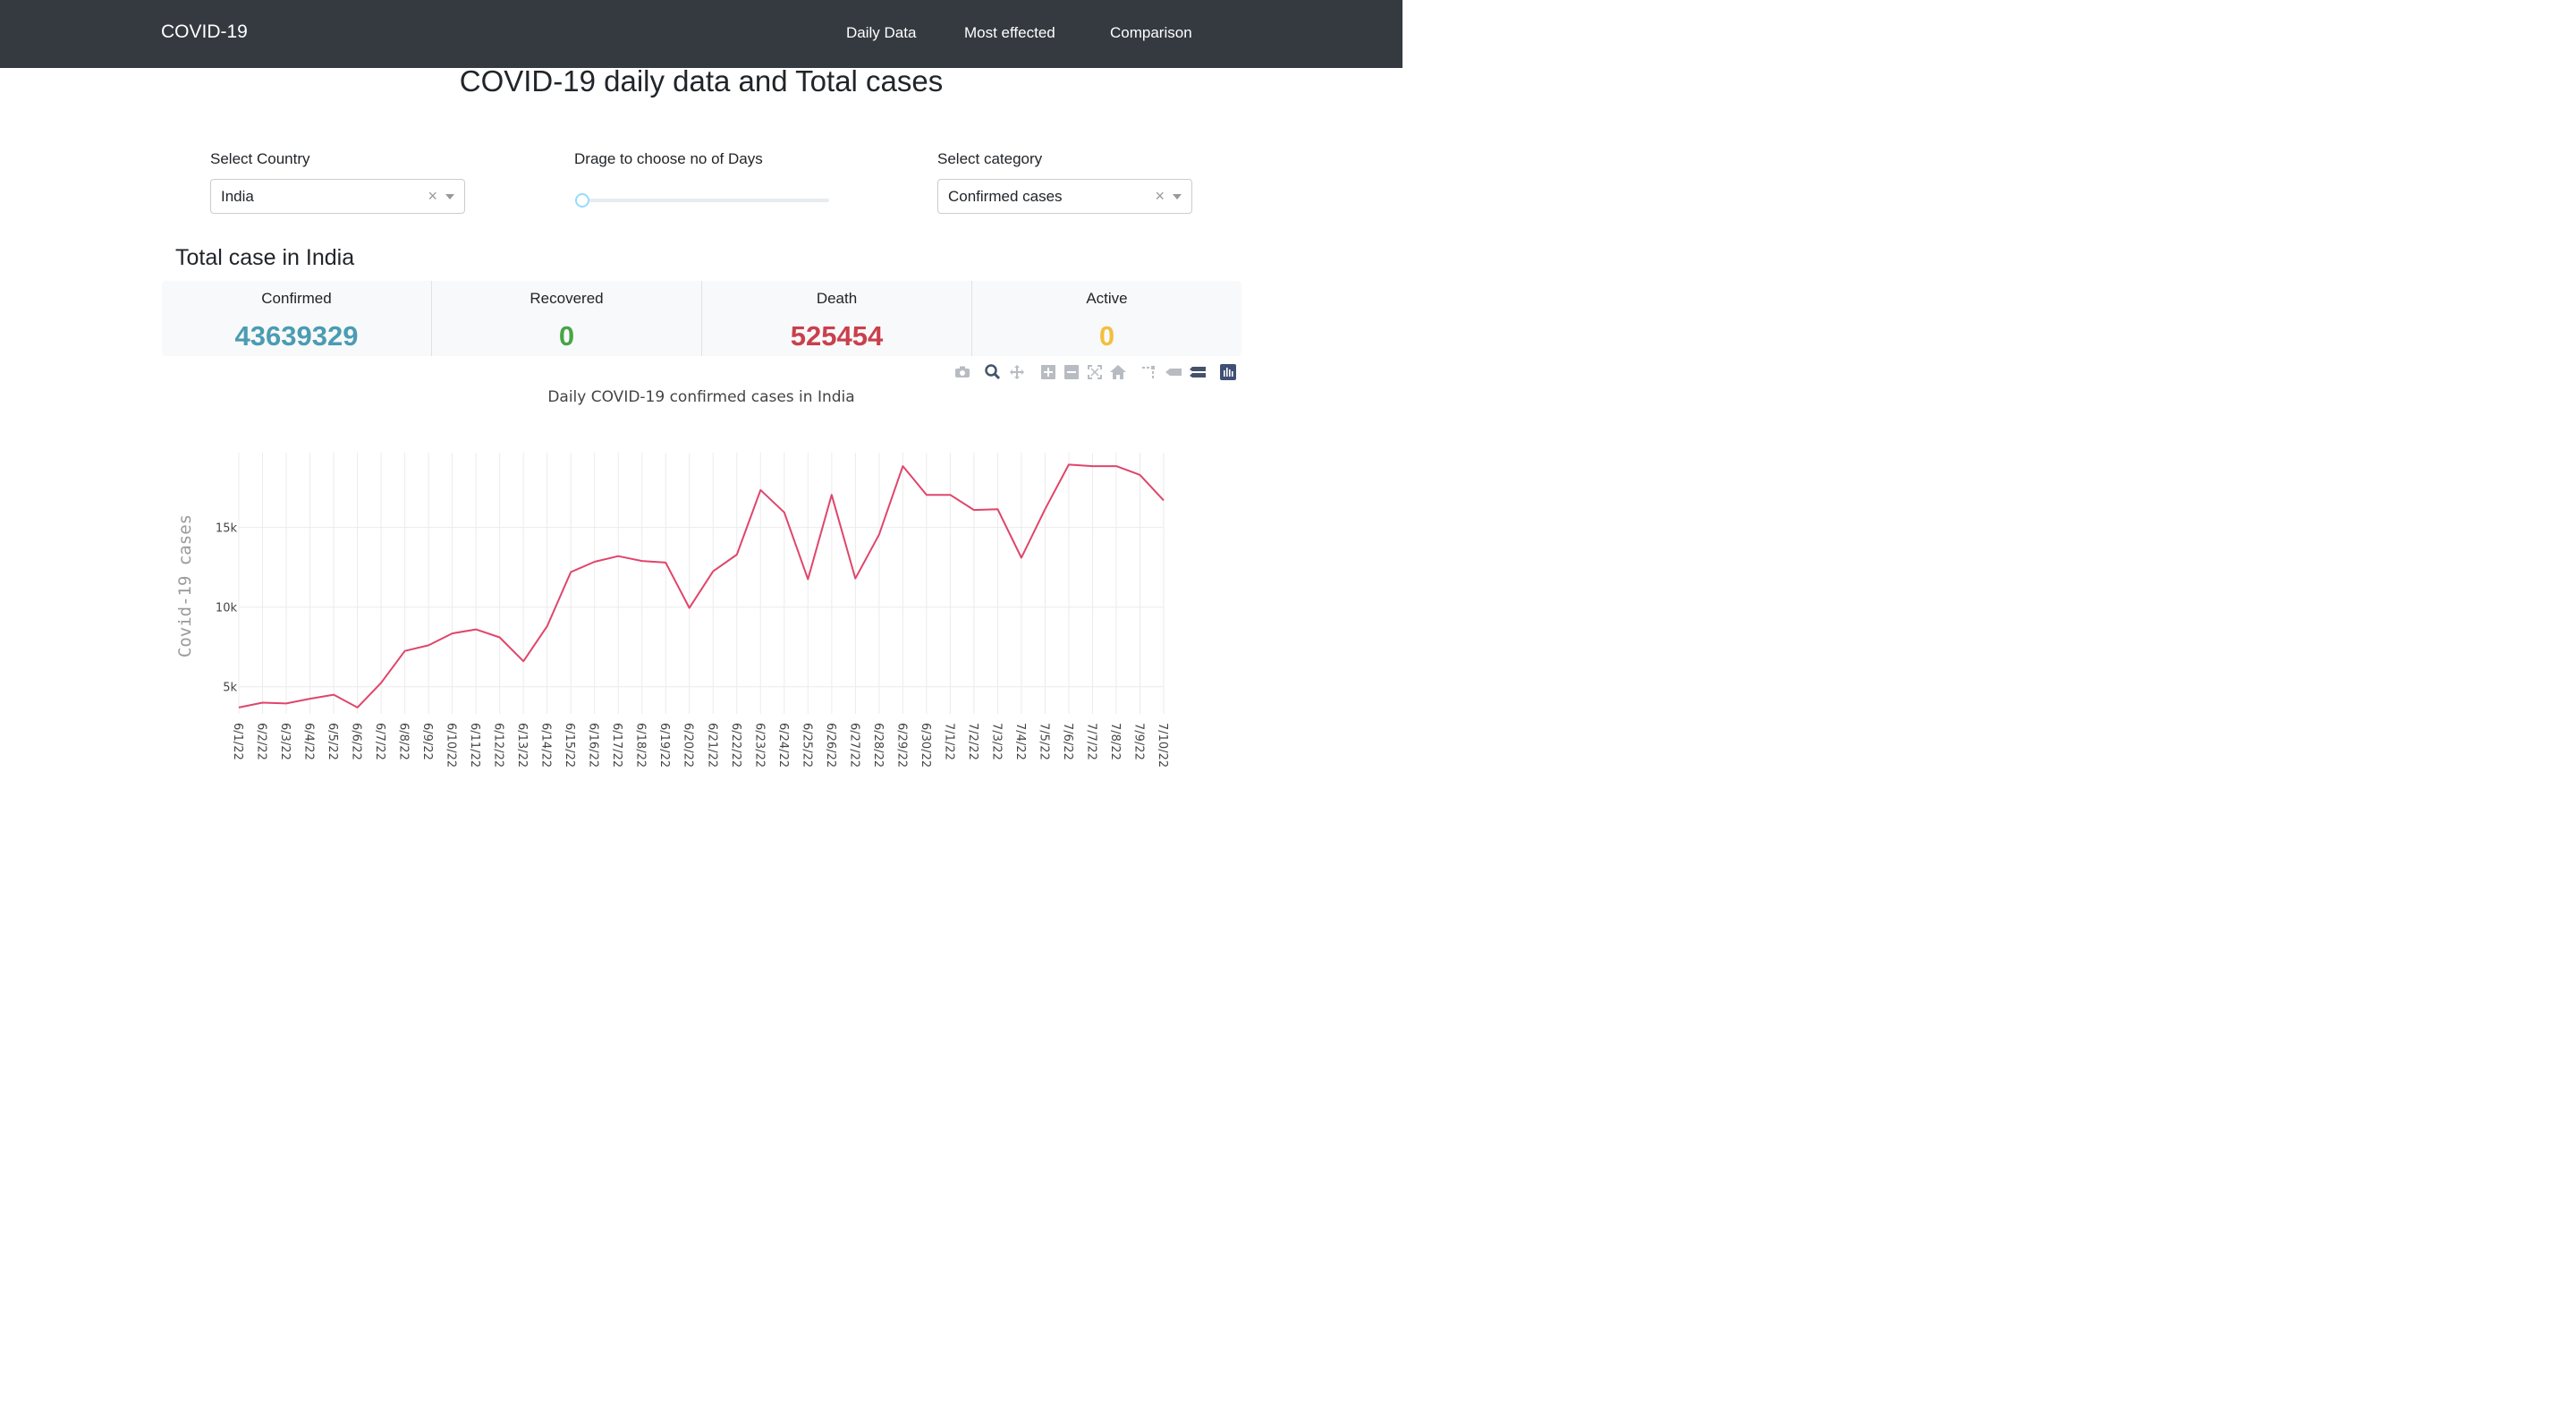 The image size is (2576, 1408). I want to click on nav-comparison: Comparison, so click(1151, 33).